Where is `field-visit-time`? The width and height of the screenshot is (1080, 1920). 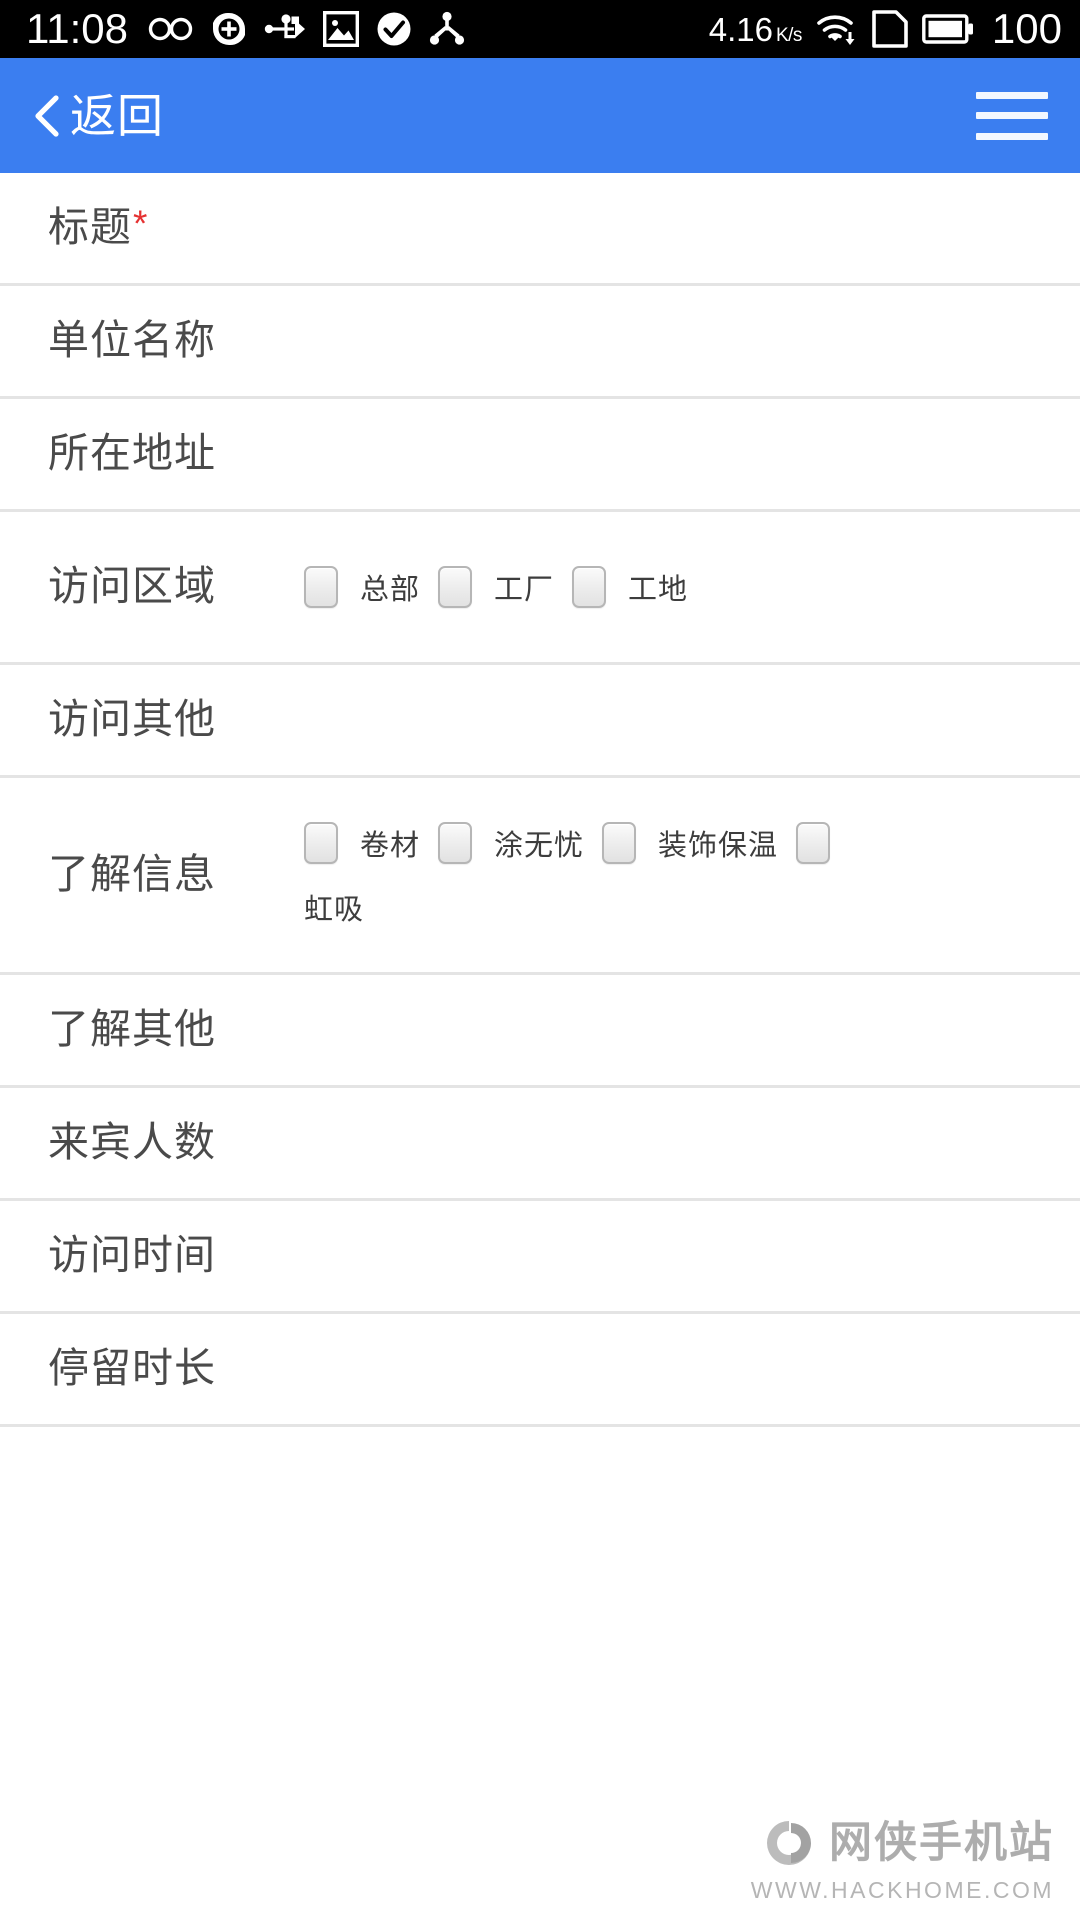 field-visit-time is located at coordinates (692, 1256).